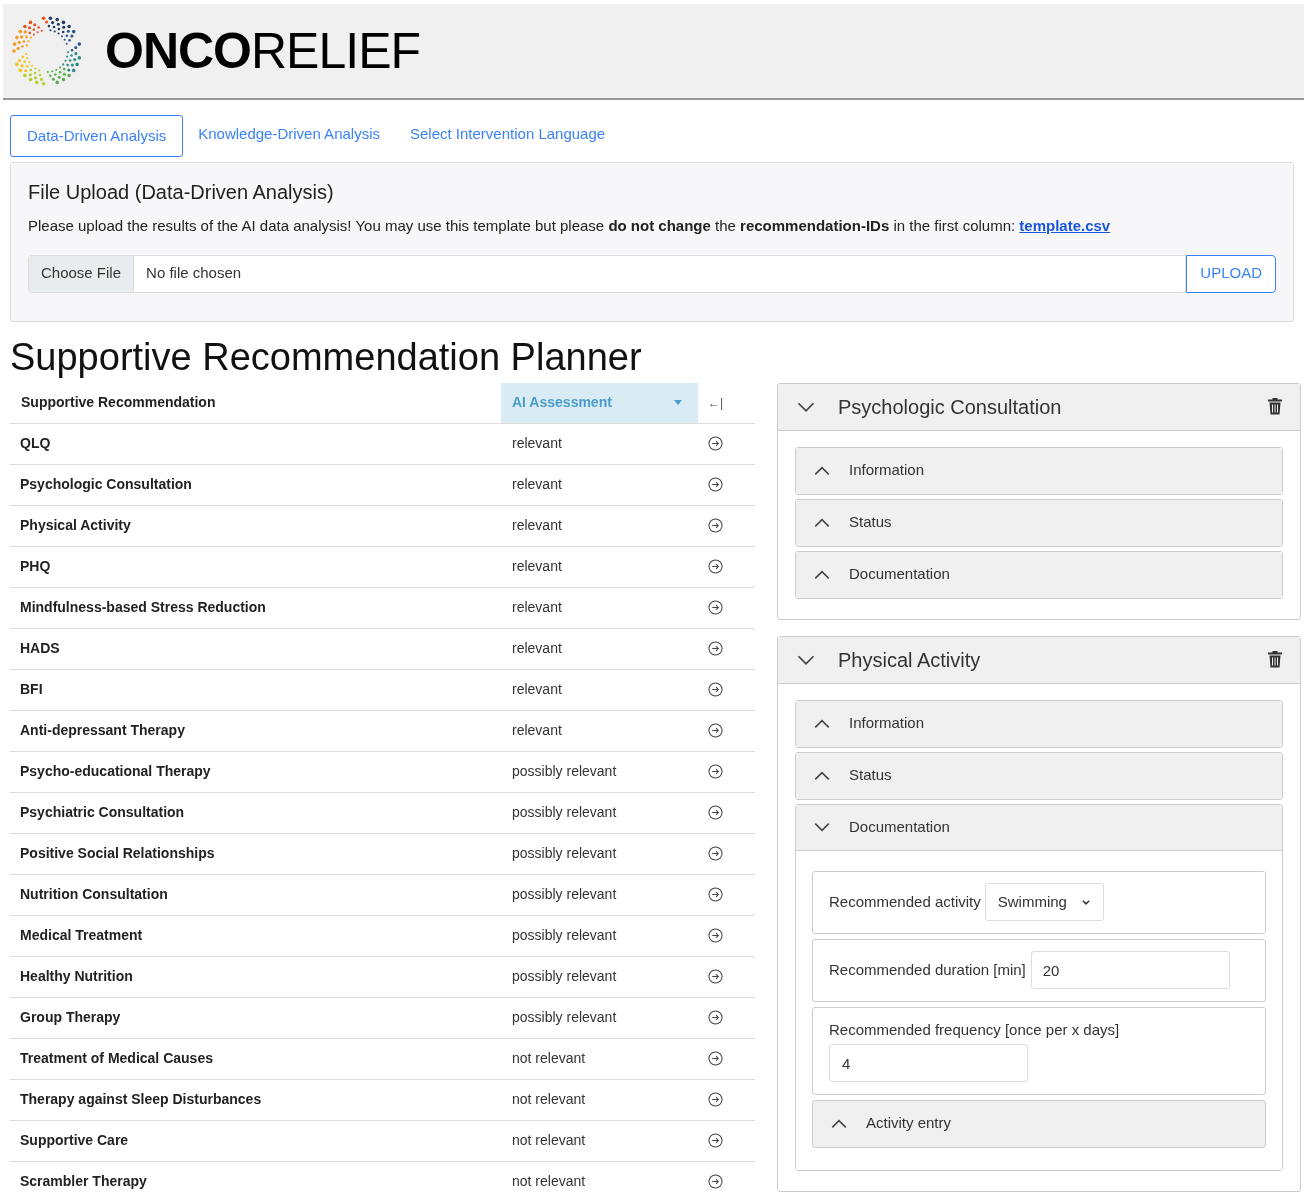 The image size is (1304, 1199). Describe the element at coordinates (508, 136) in the screenshot. I see `tab: Select Intervention Language` at that location.